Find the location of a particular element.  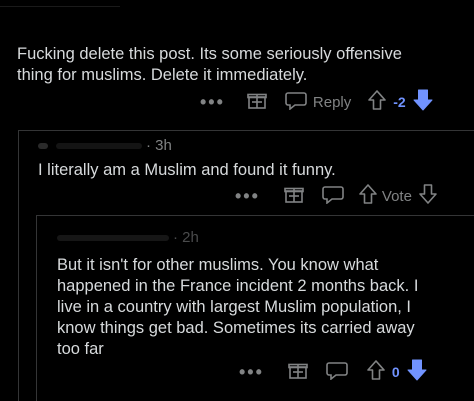

comment-timestamp: · 3h is located at coordinates (159, 145).